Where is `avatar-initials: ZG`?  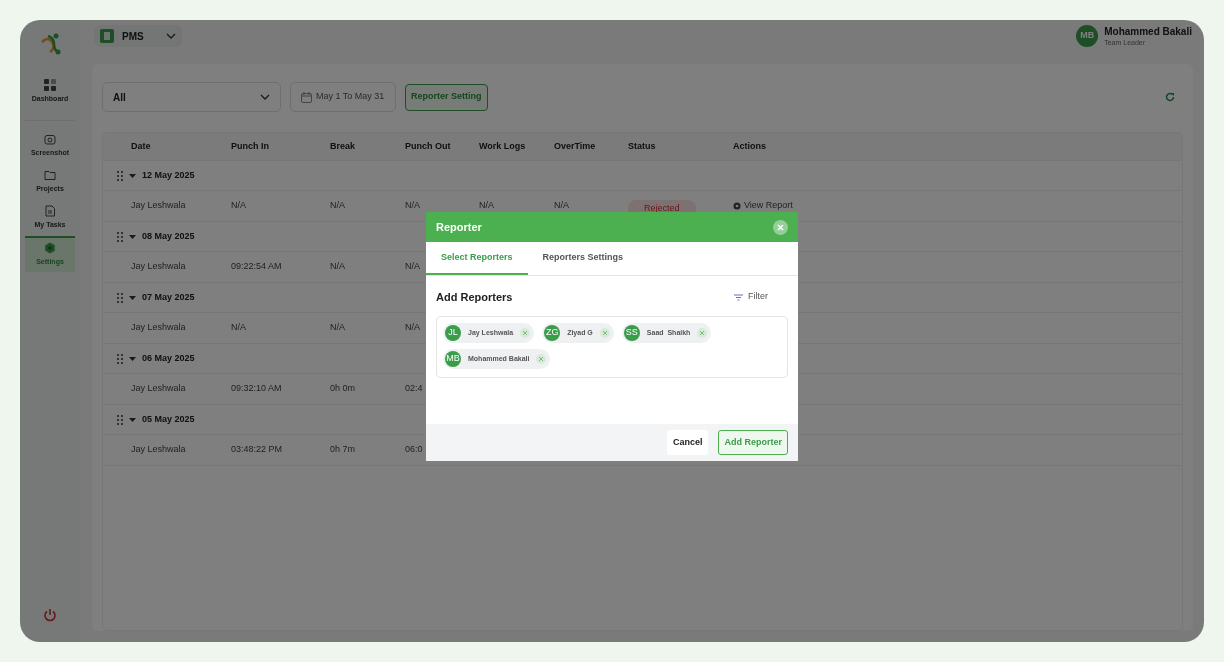
avatar-initials: ZG is located at coordinates (552, 333).